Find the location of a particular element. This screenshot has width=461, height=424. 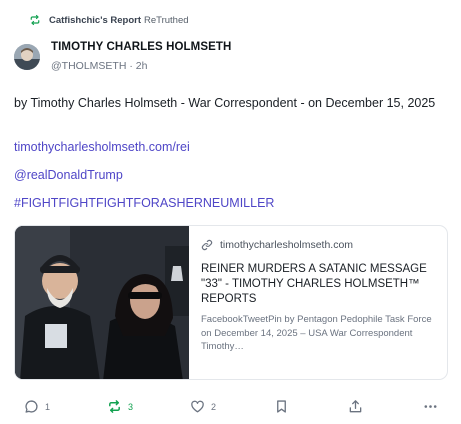

author-name: TIMOTHY CHARLES HOLMSETH is located at coordinates (141, 47).